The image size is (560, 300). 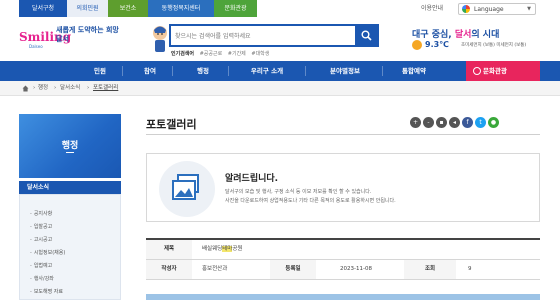 I want to click on notice-icon-circle, so click(x=187, y=189).